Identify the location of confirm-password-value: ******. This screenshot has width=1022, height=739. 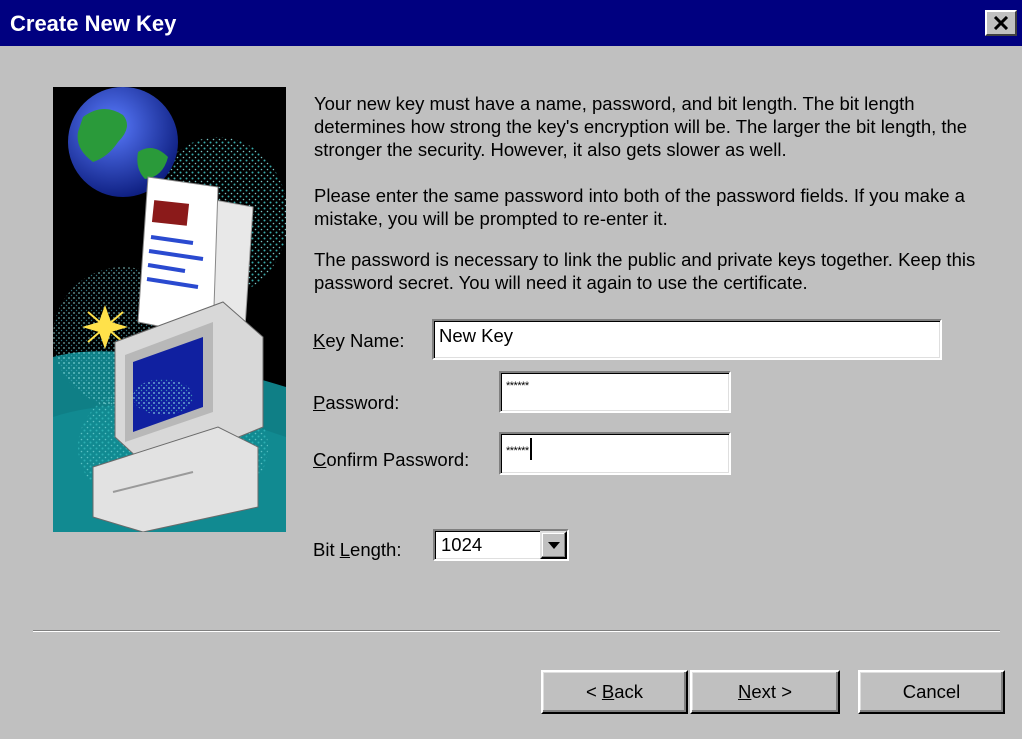
(517, 450).